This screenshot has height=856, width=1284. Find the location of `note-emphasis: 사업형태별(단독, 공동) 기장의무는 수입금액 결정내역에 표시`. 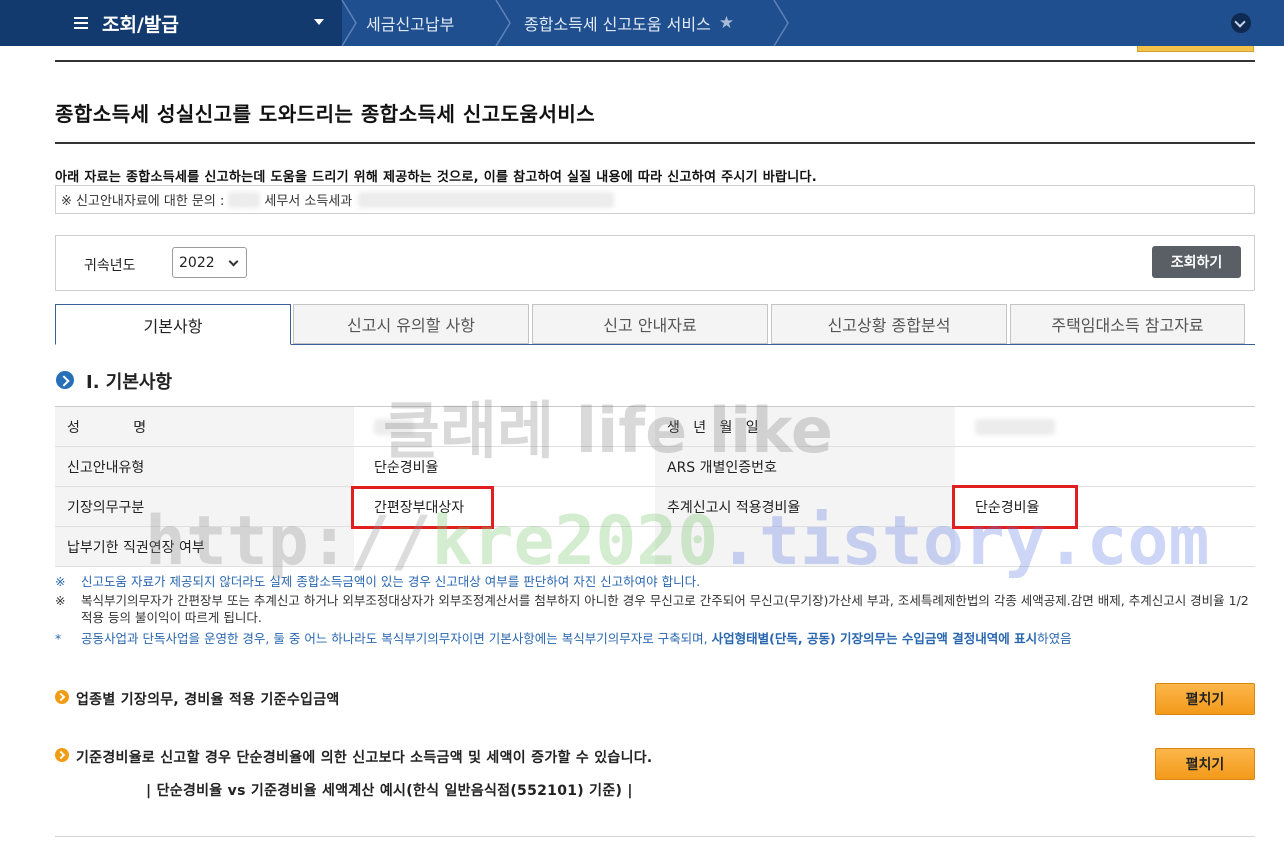

note-emphasis: 사업형태별(단독, 공동) 기장의무는 수입금액 결정내역에 표시 is located at coordinates (874, 638).